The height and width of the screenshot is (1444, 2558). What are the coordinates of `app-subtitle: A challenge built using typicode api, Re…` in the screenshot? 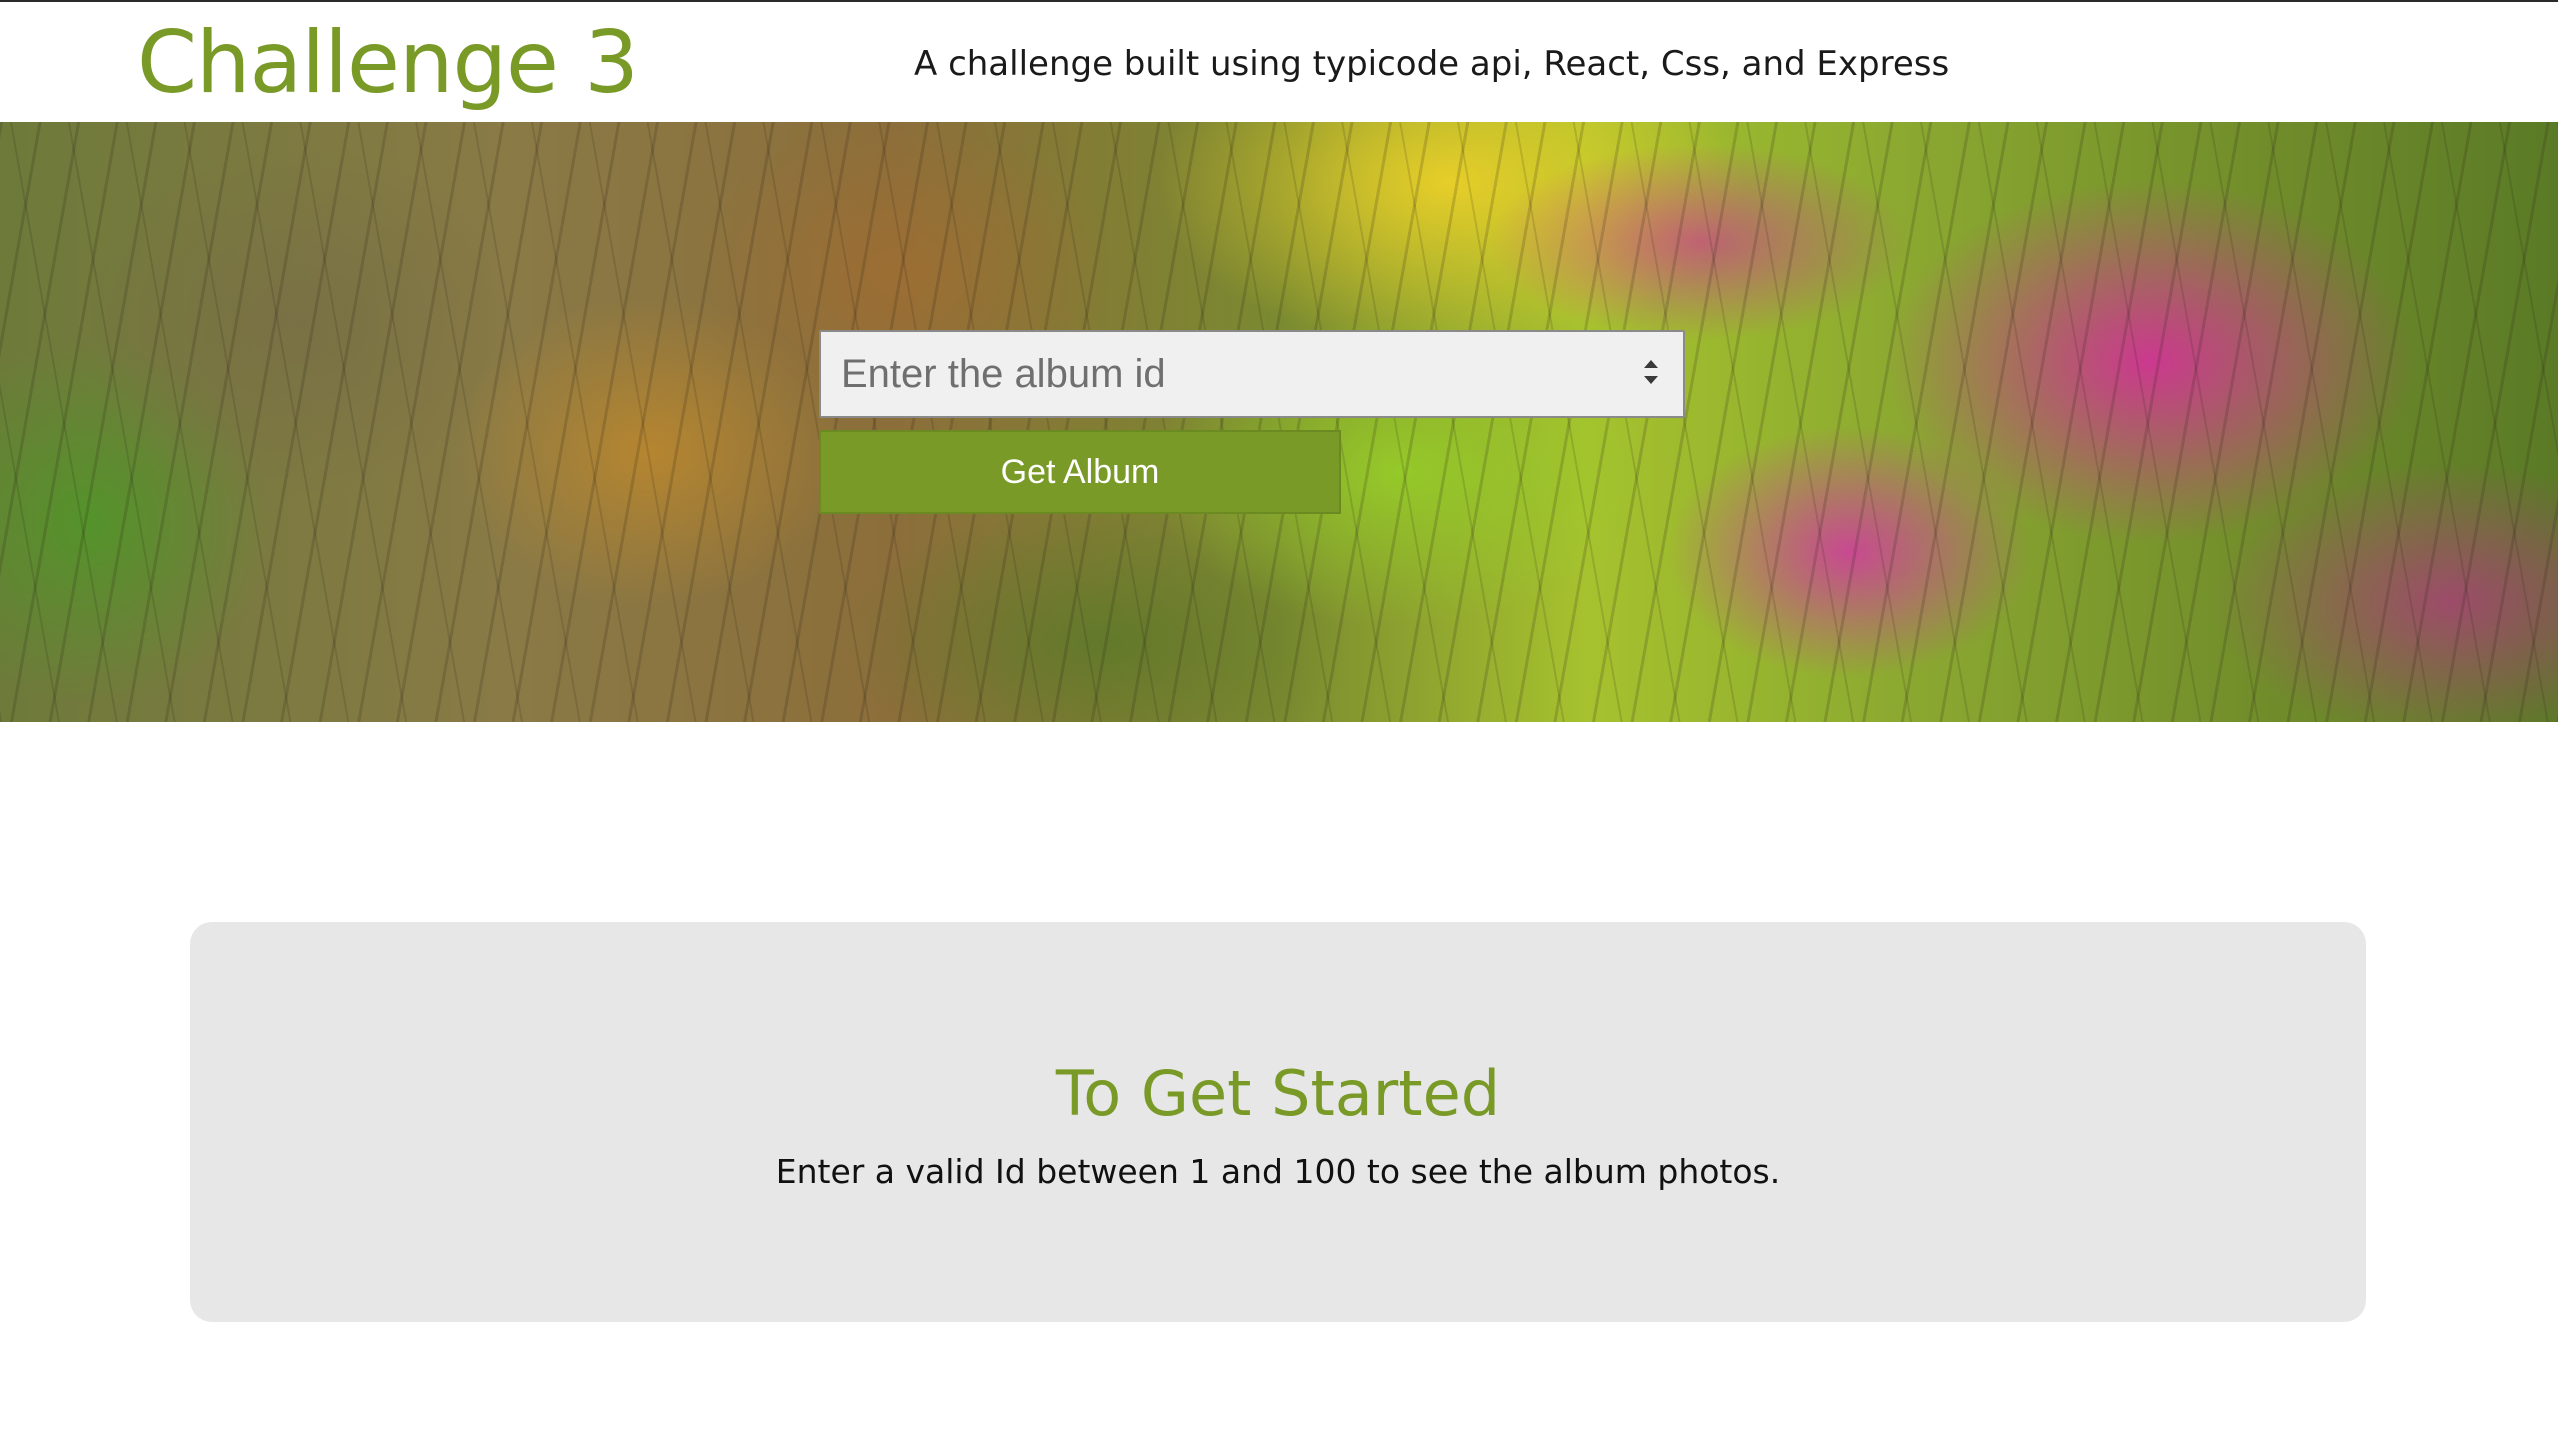 It's located at (1432, 64).